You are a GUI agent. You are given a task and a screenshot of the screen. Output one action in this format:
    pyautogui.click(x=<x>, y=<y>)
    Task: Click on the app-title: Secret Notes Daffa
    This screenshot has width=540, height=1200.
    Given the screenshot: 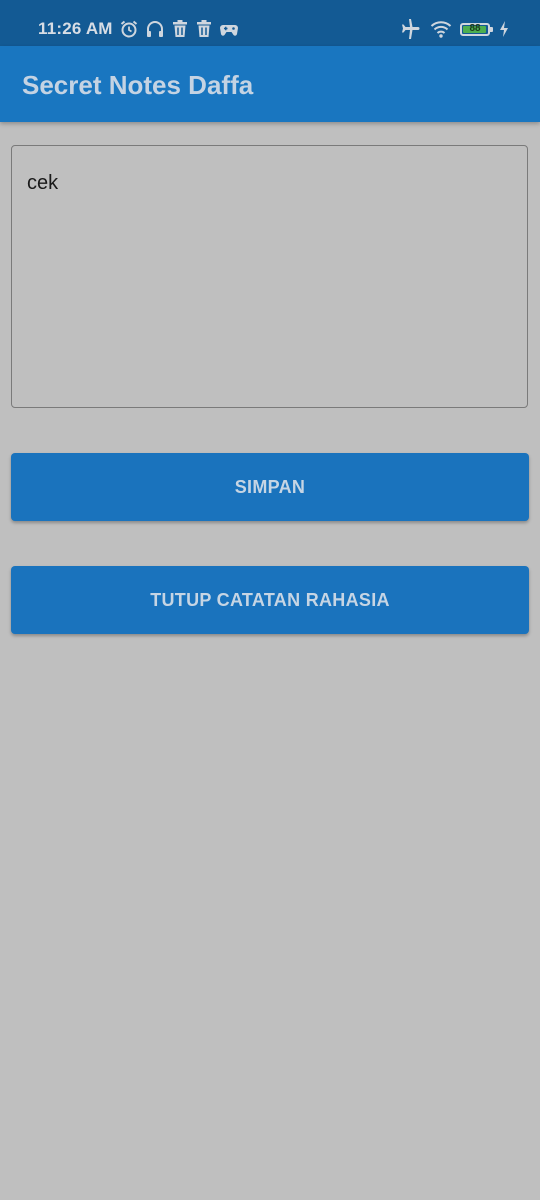 What is the action you would take?
    pyautogui.click(x=138, y=85)
    